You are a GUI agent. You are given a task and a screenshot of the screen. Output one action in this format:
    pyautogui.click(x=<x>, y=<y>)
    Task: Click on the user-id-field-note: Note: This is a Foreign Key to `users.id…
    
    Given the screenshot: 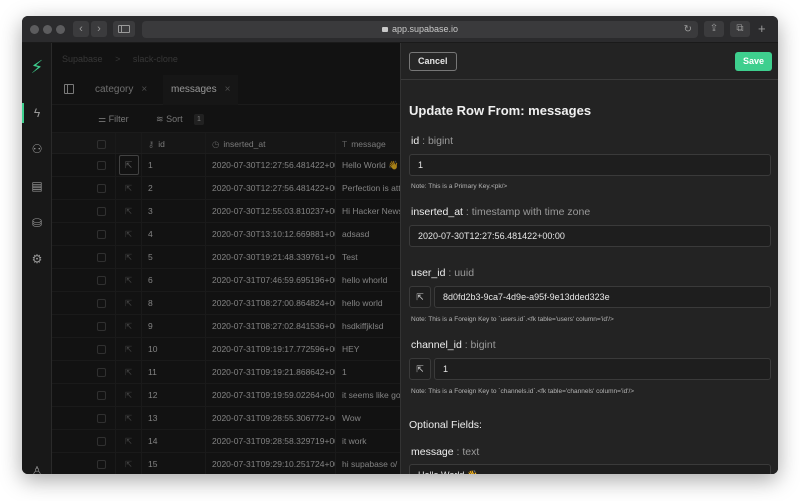 What is the action you would take?
    pyautogui.click(x=512, y=319)
    